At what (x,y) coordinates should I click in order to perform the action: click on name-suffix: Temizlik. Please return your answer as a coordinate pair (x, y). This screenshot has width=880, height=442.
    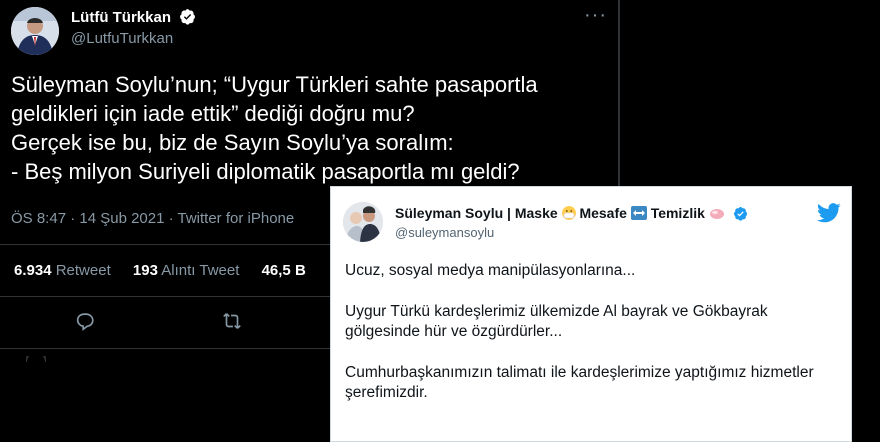
    Looking at the image, I should click on (677, 213).